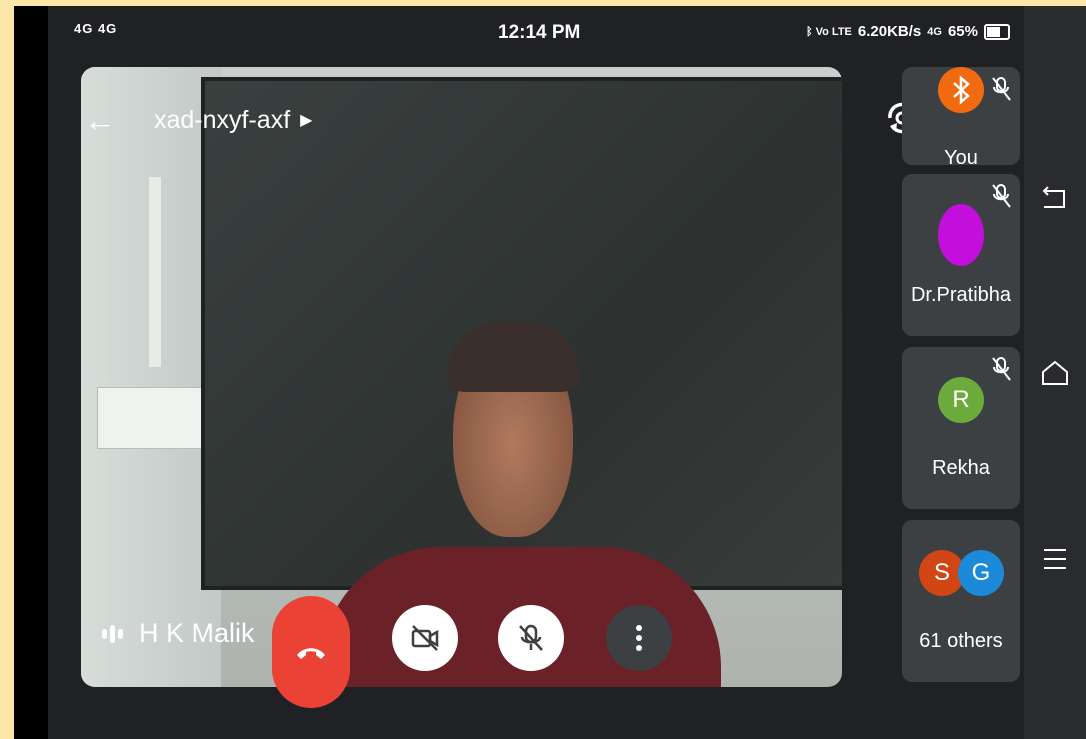  I want to click on back-arrow-icon: ←, so click(100, 120).